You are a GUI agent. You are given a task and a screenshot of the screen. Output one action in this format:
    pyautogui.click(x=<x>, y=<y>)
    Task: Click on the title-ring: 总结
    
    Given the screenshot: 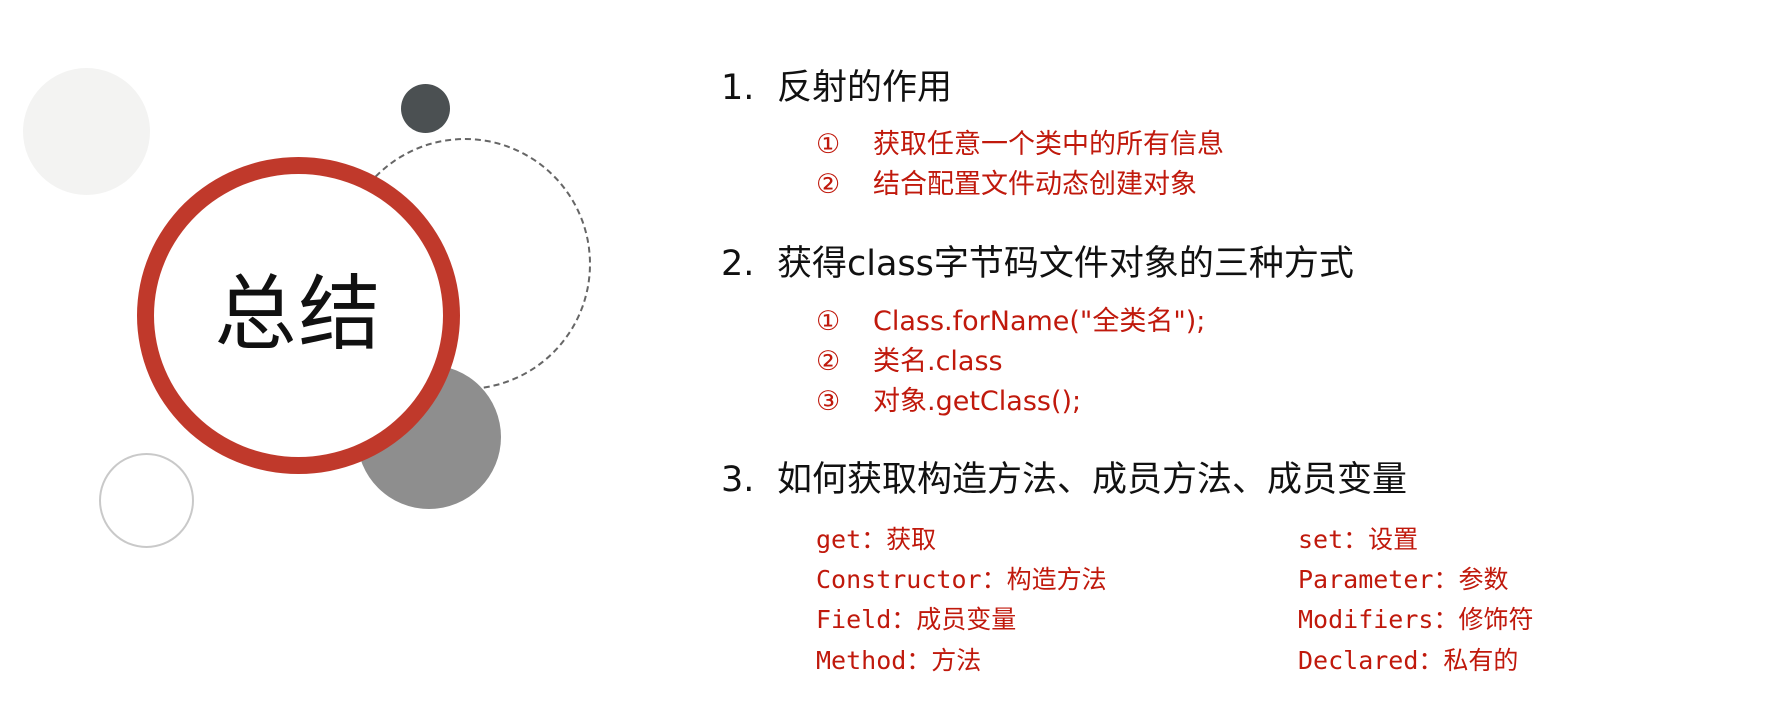 What is the action you would take?
    pyautogui.click(x=298, y=315)
    